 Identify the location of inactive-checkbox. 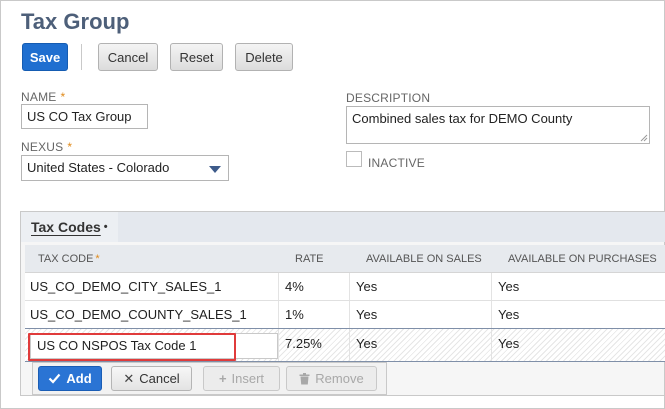
(354, 159).